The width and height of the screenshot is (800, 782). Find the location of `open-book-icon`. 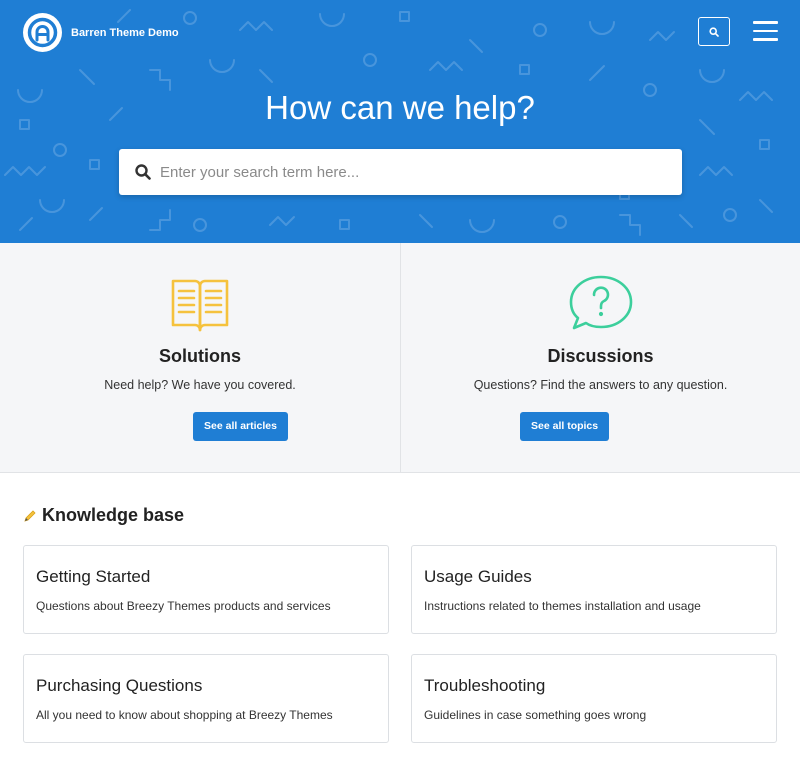

open-book-icon is located at coordinates (200, 303).